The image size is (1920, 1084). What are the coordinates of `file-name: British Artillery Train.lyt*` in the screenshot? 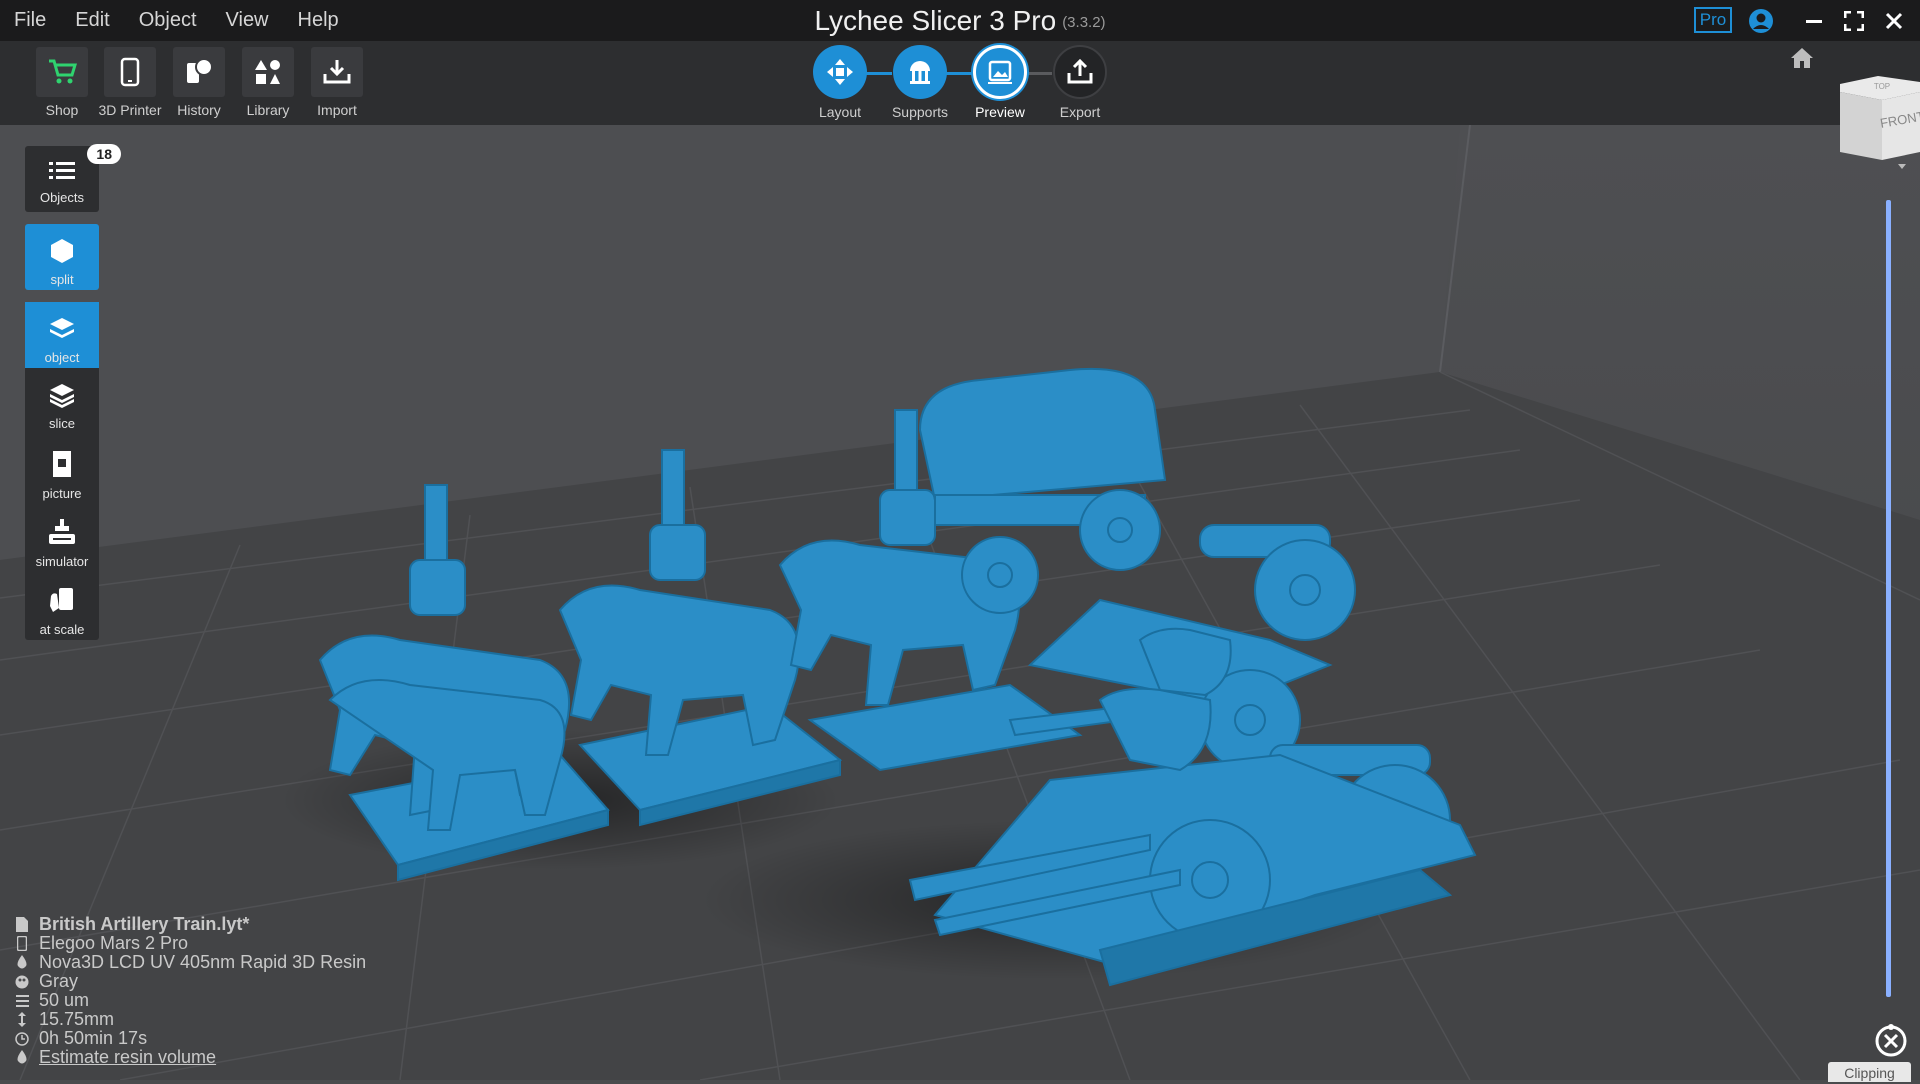 It's located at (144, 924).